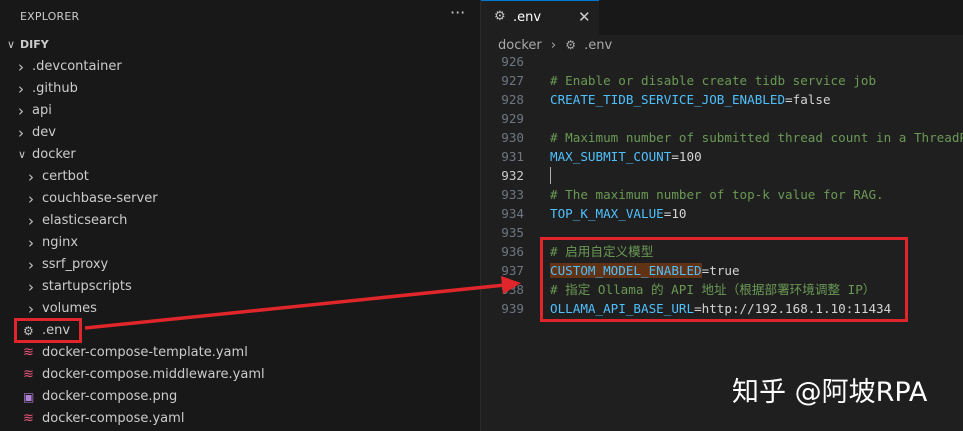 The width and height of the screenshot is (963, 431). I want to click on tree-item-certbot: › certbot, so click(240, 177).